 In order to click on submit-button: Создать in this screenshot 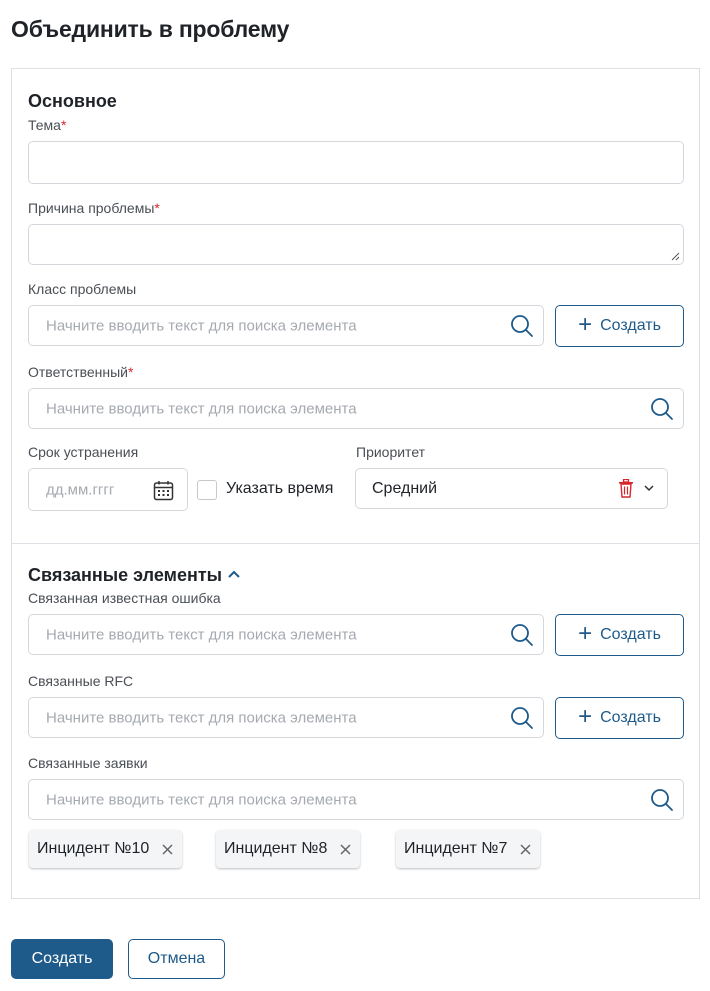, I will do `click(62, 959)`.